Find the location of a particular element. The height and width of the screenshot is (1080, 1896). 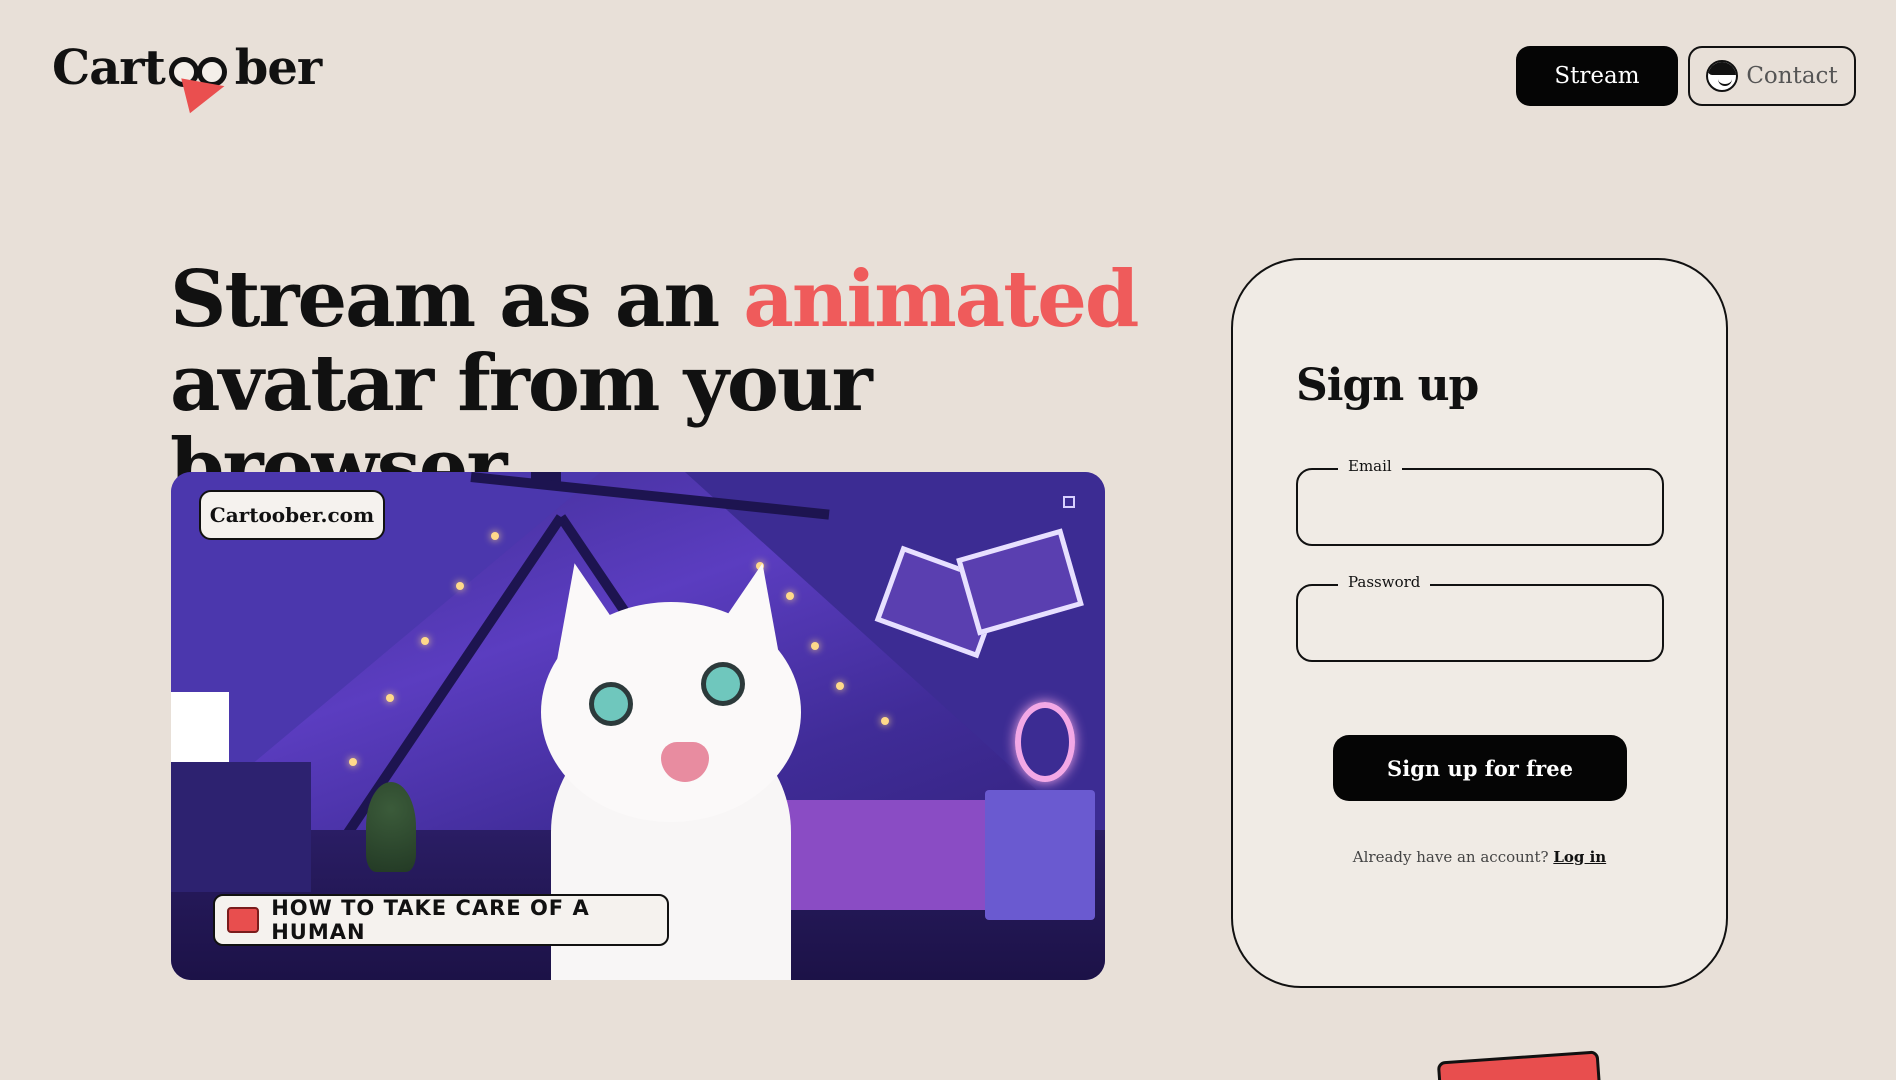

password-field-wrapper: Password is located at coordinates (1480, 617).